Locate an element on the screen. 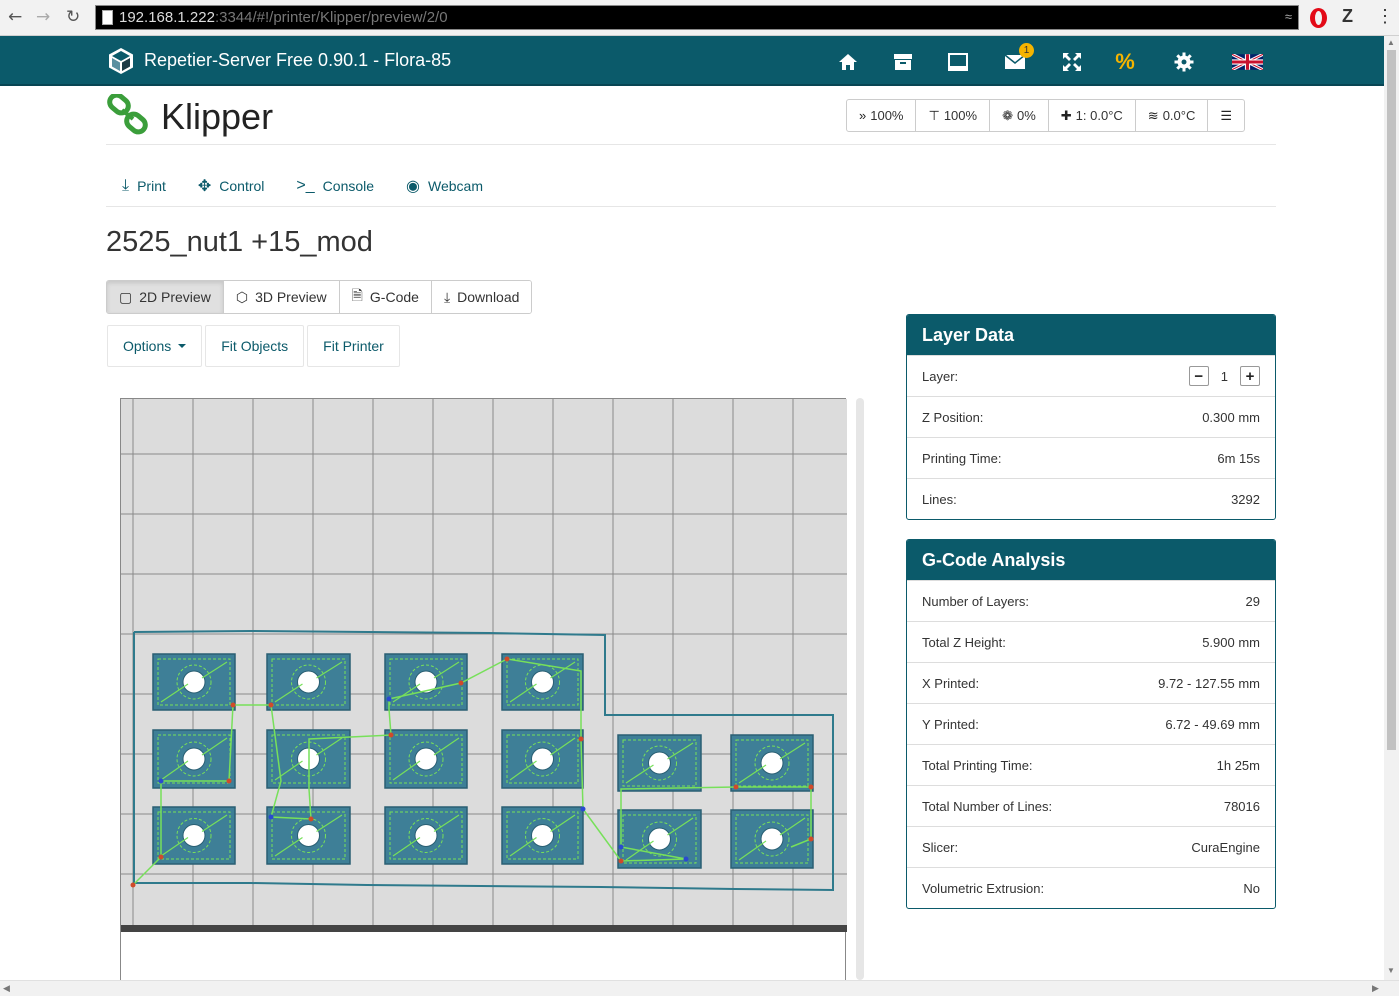 Image resolution: width=1399 pixels, height=996 pixels. tab-print: ⤓ Print is located at coordinates (144, 186).